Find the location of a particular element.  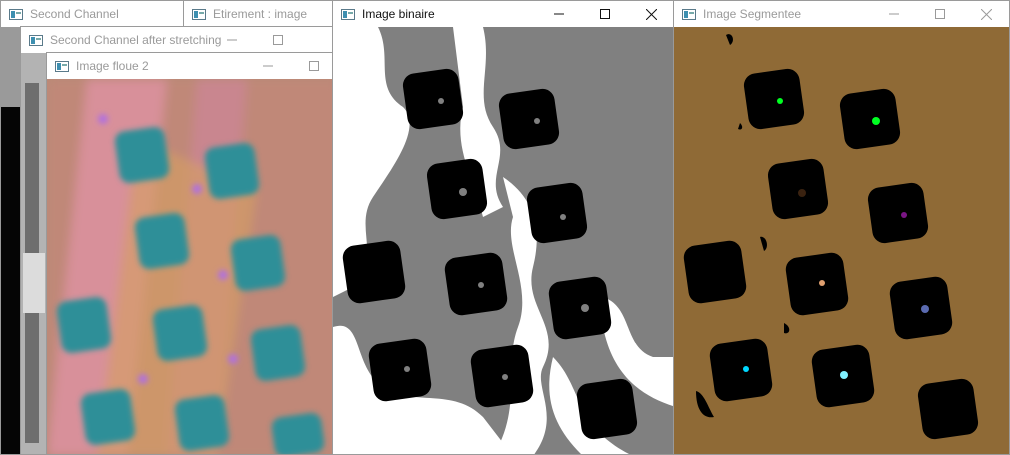

titlebar: Image Segmentee is located at coordinates (841, 14).